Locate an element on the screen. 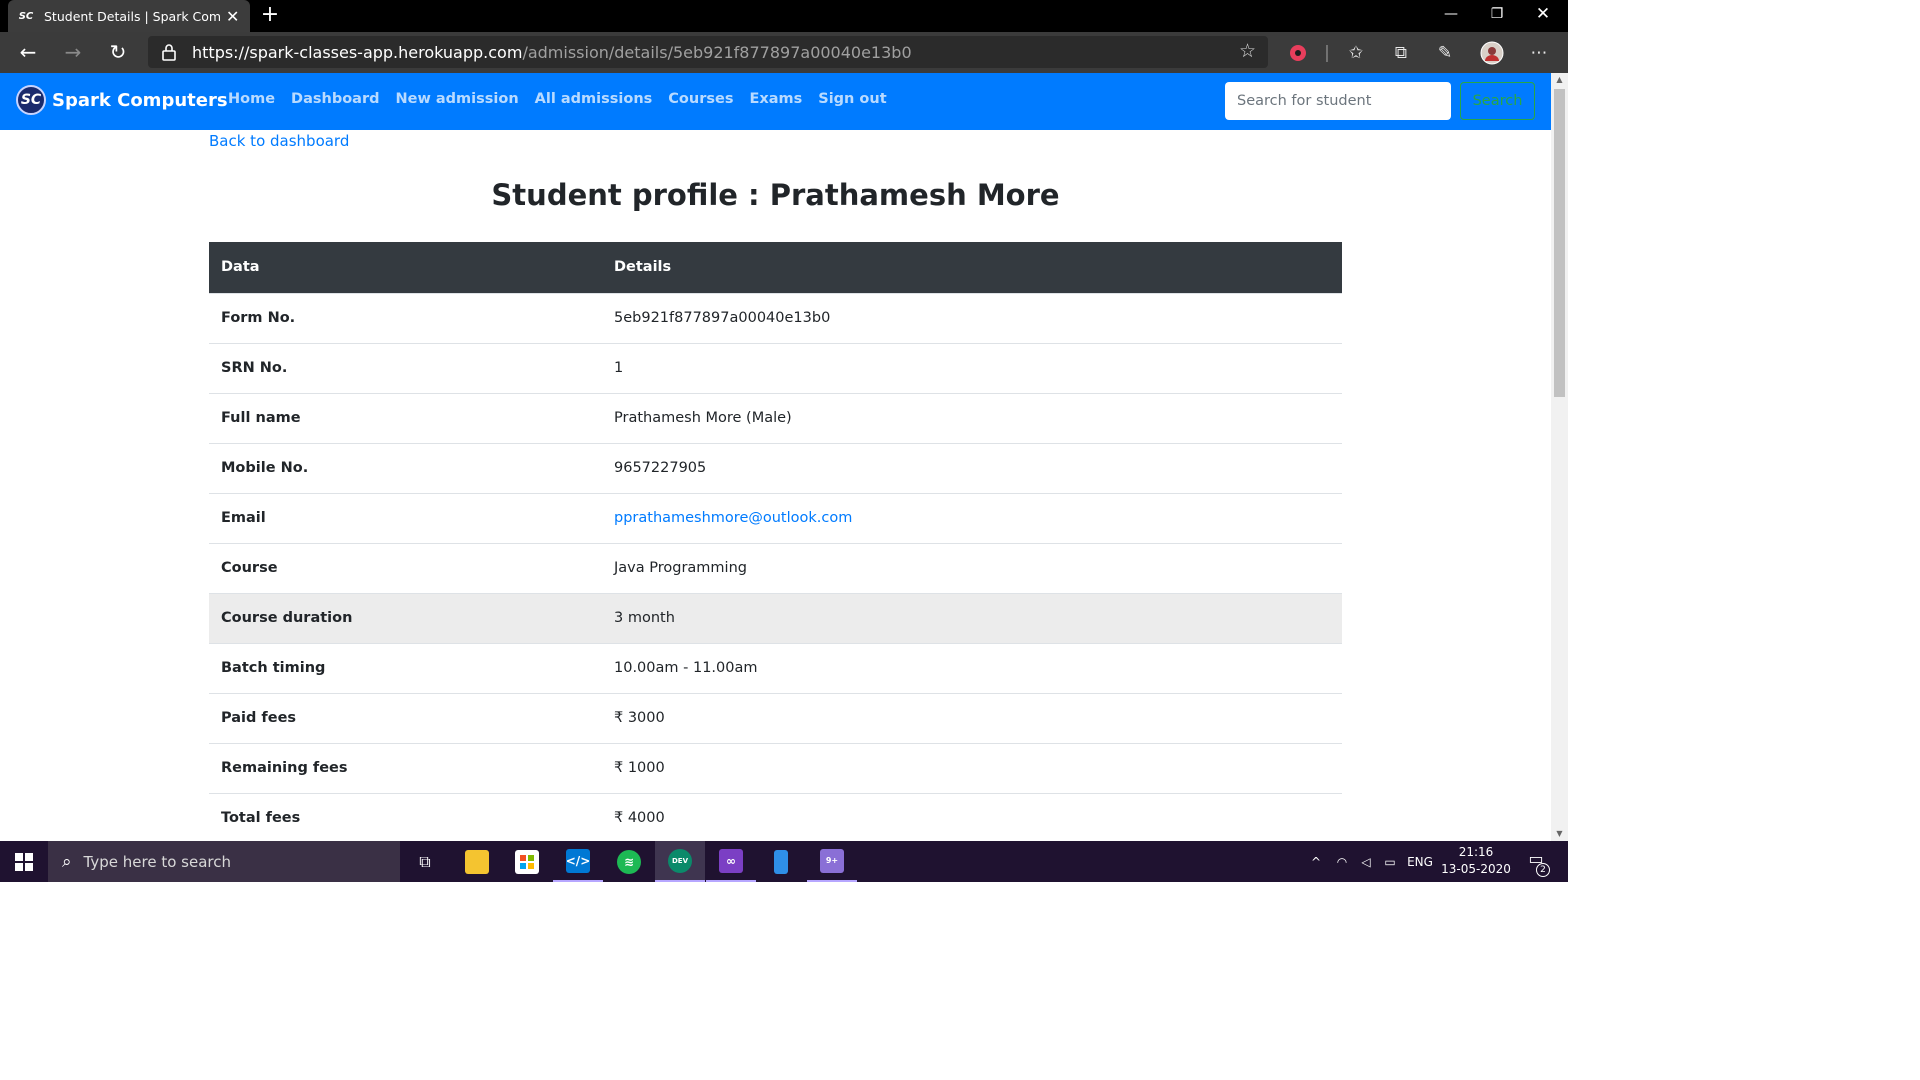  wifi-icon: ◠ is located at coordinates (1342, 861).